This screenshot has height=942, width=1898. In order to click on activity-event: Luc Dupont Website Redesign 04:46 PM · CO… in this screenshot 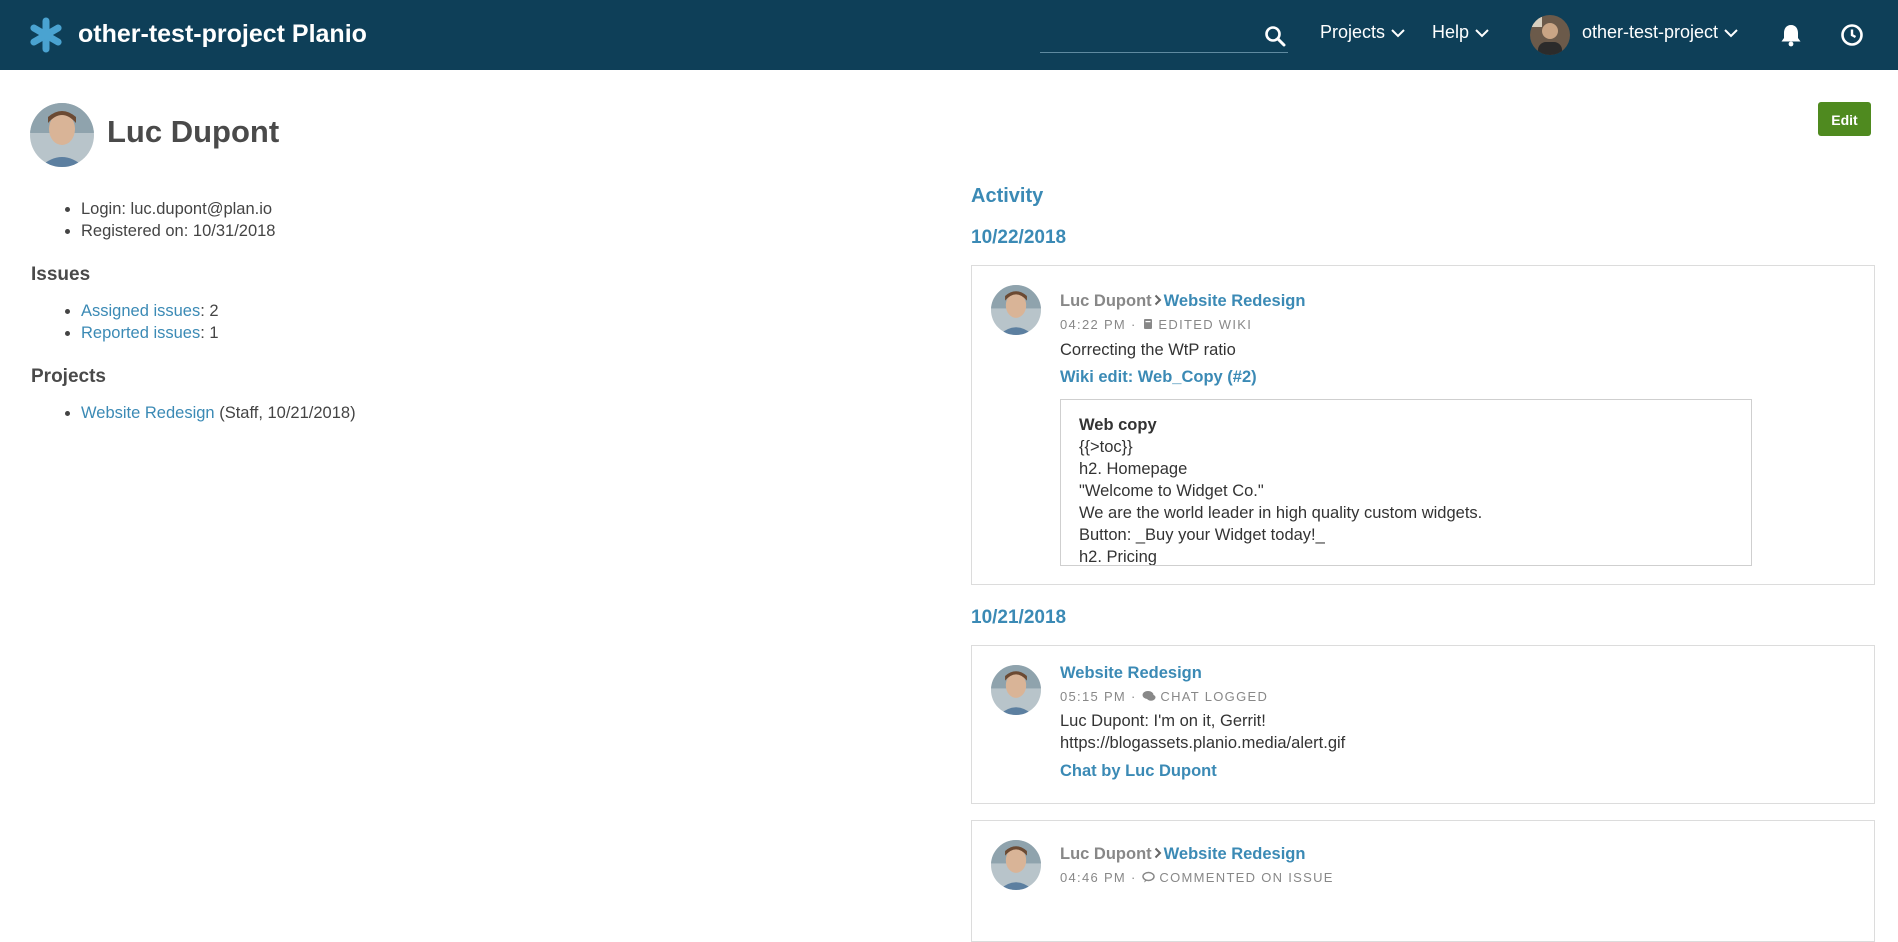, I will do `click(1423, 881)`.